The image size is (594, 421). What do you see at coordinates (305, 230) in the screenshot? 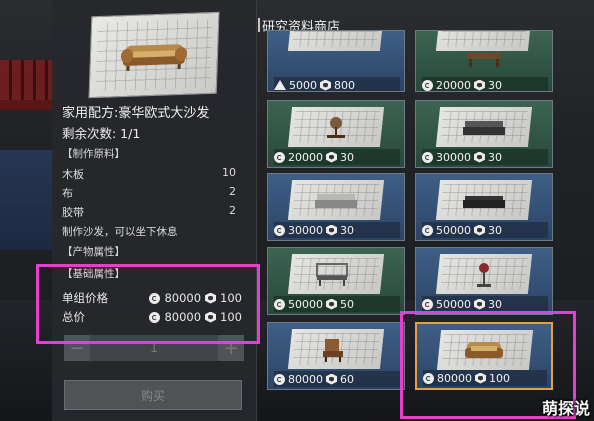
I see `item-gold-price: 30000` at bounding box center [305, 230].